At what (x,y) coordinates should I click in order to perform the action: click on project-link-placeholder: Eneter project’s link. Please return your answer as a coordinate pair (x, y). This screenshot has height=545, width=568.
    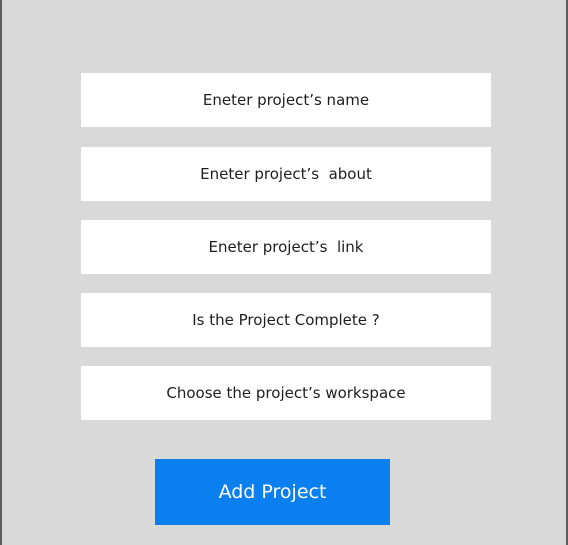
    Looking at the image, I should click on (286, 247).